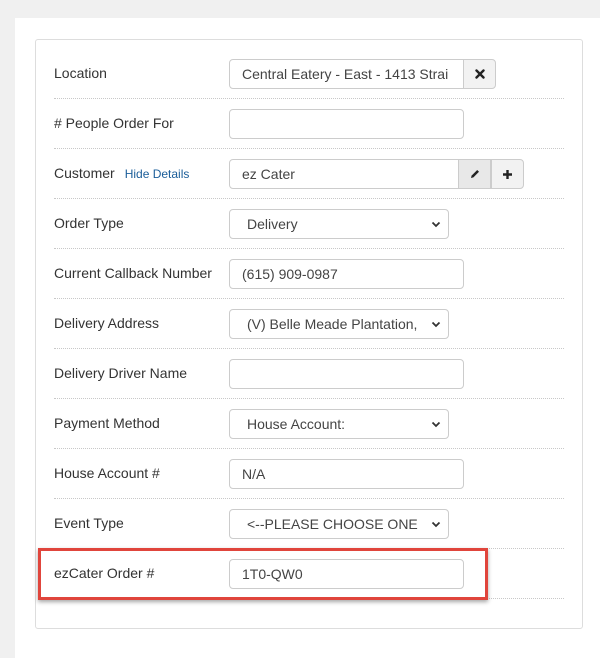 The width and height of the screenshot is (600, 658). I want to click on driver-input, so click(346, 374).